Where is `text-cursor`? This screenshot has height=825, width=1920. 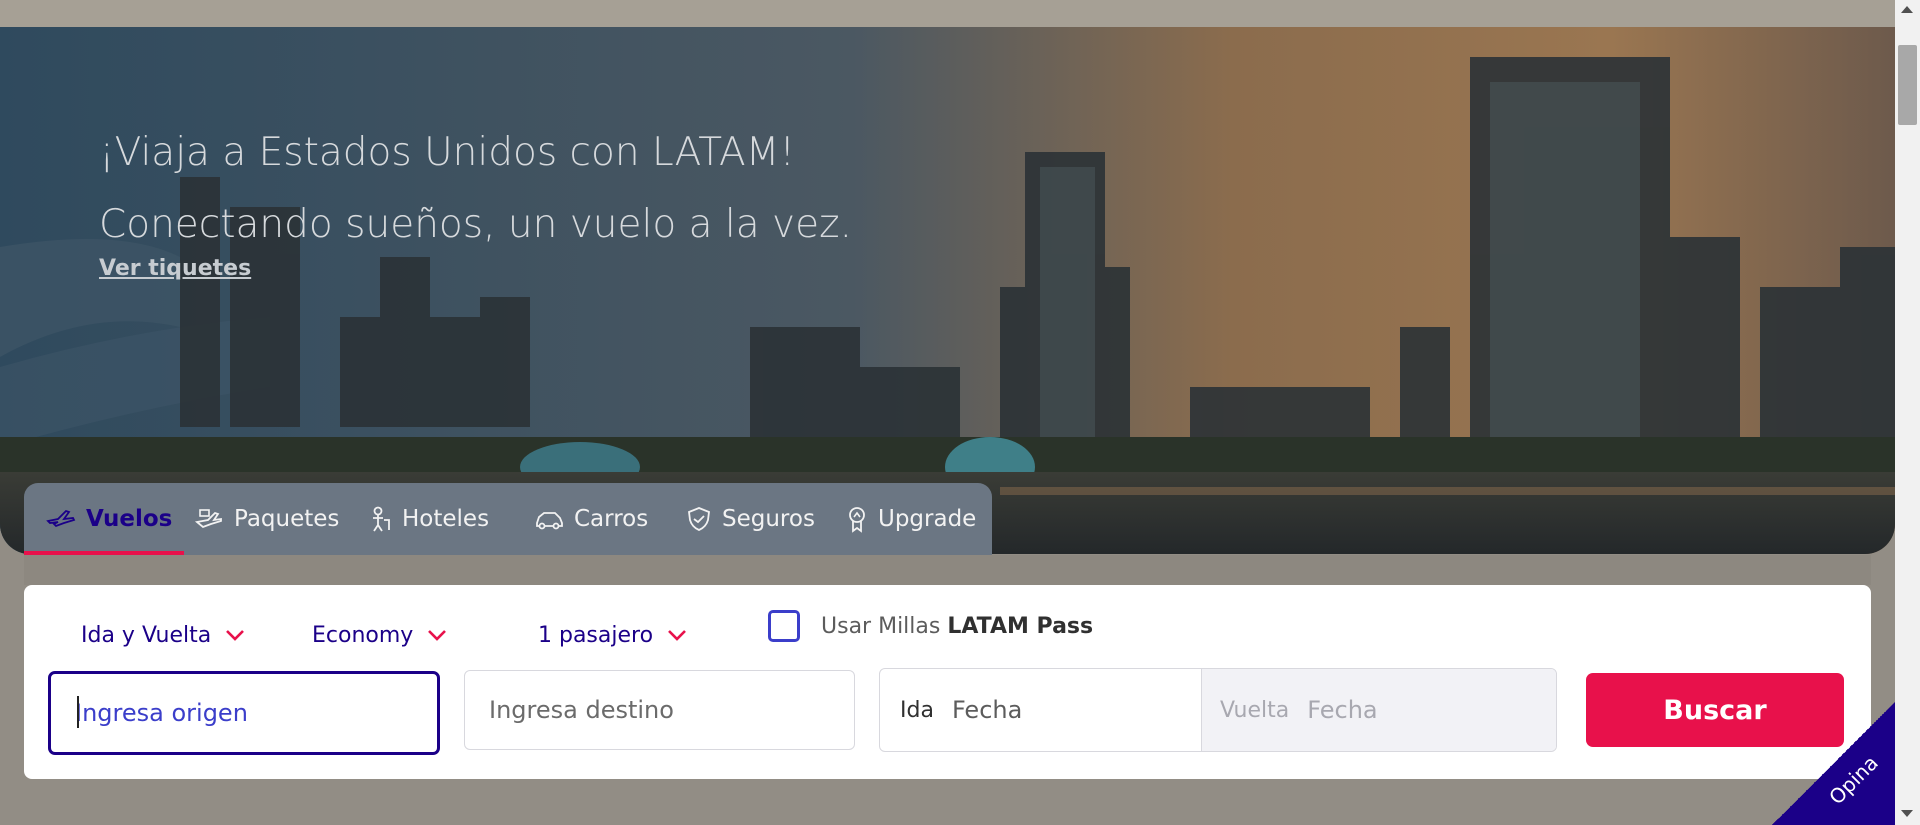
text-cursor is located at coordinates (78, 712).